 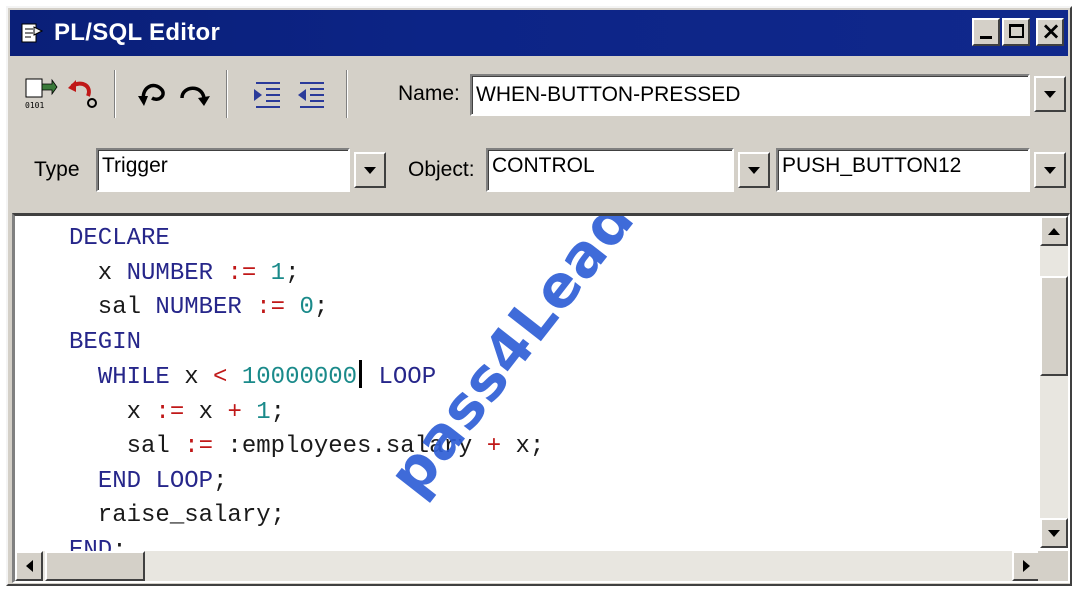 What do you see at coordinates (986, 37) in the screenshot?
I see `minimize-icon` at bounding box center [986, 37].